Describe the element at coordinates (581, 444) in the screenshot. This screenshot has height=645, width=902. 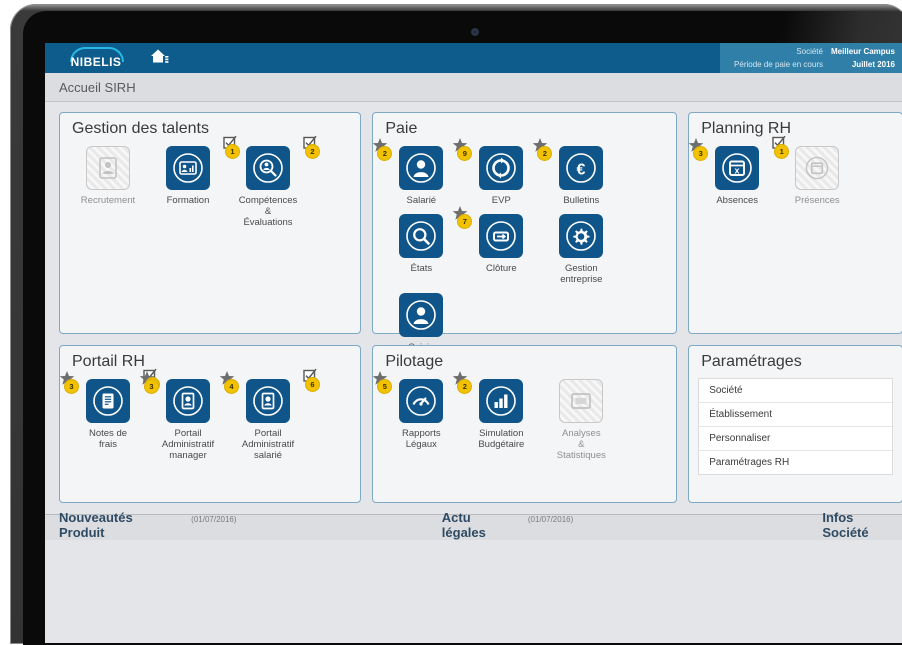
I see `tile-label: Analyses & Statistiques` at that location.